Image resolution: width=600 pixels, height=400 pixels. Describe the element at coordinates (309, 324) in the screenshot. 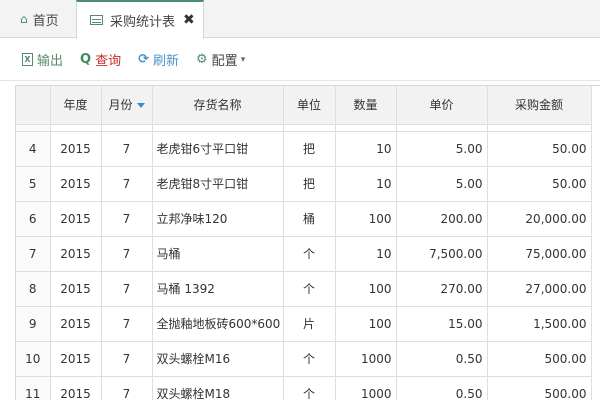

I see `cell-unit: 片` at that location.